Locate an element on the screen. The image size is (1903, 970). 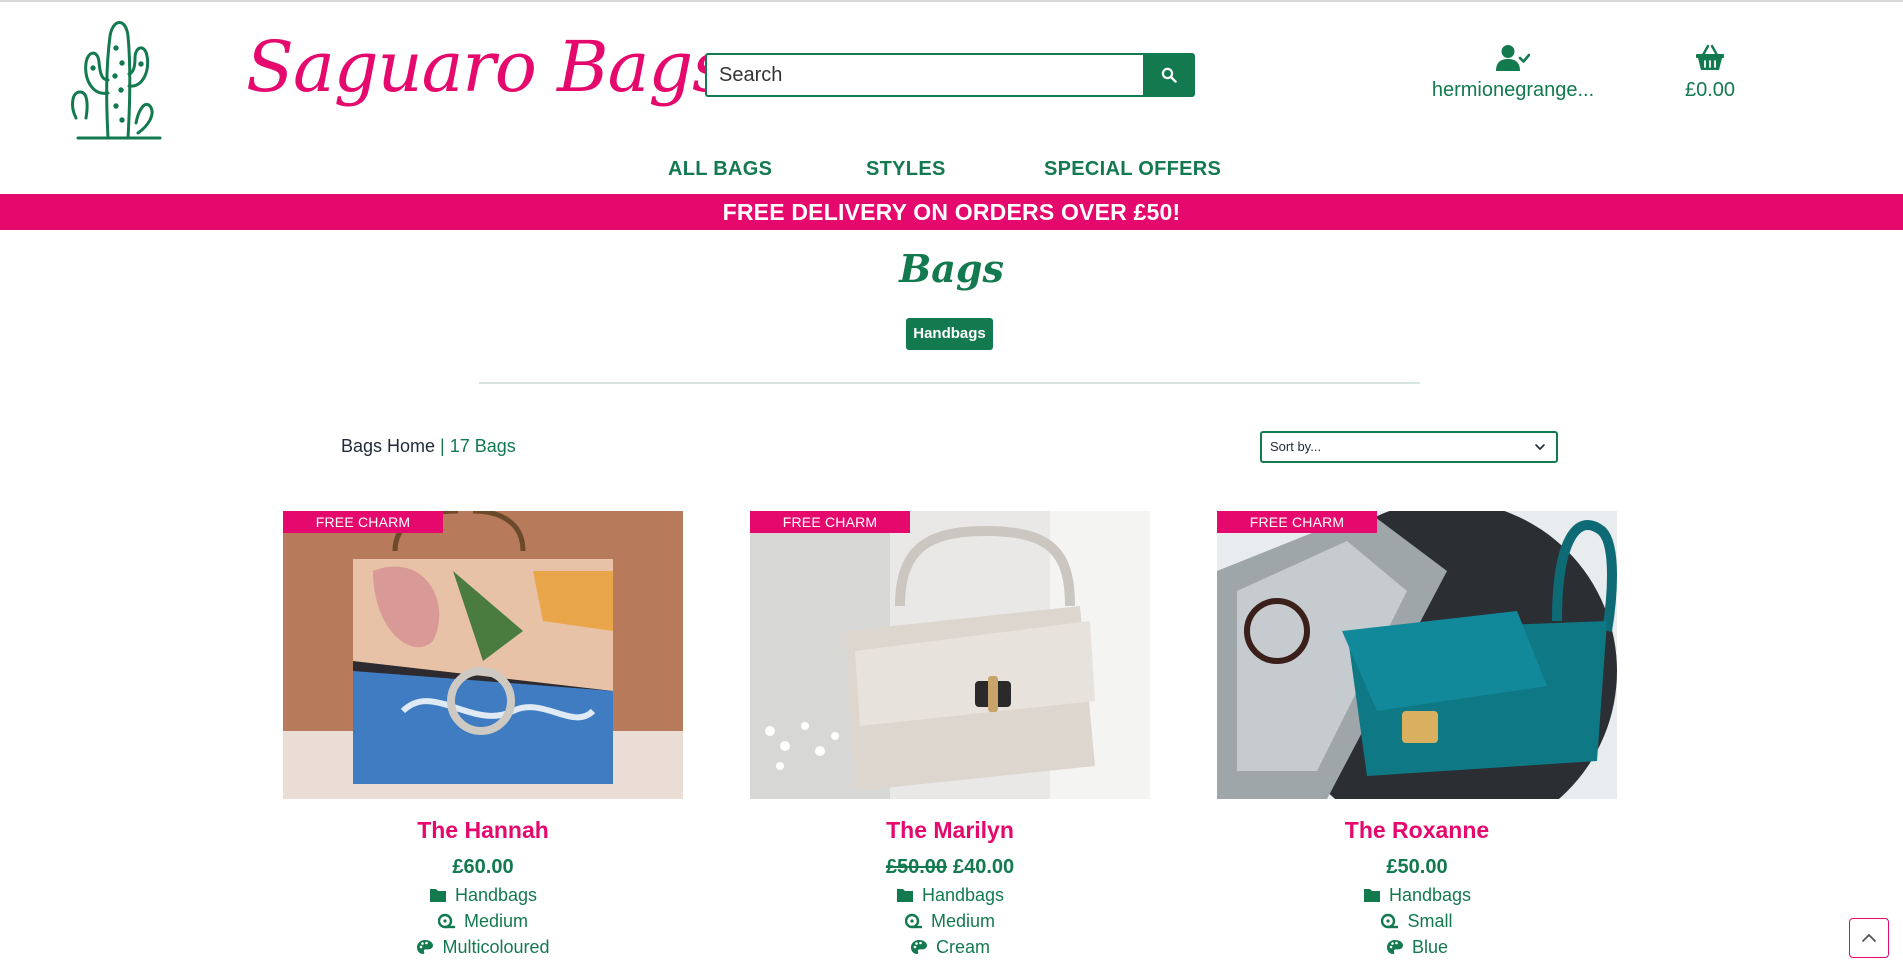
shopping-bag: £0.00 is located at coordinates (1710, 73).